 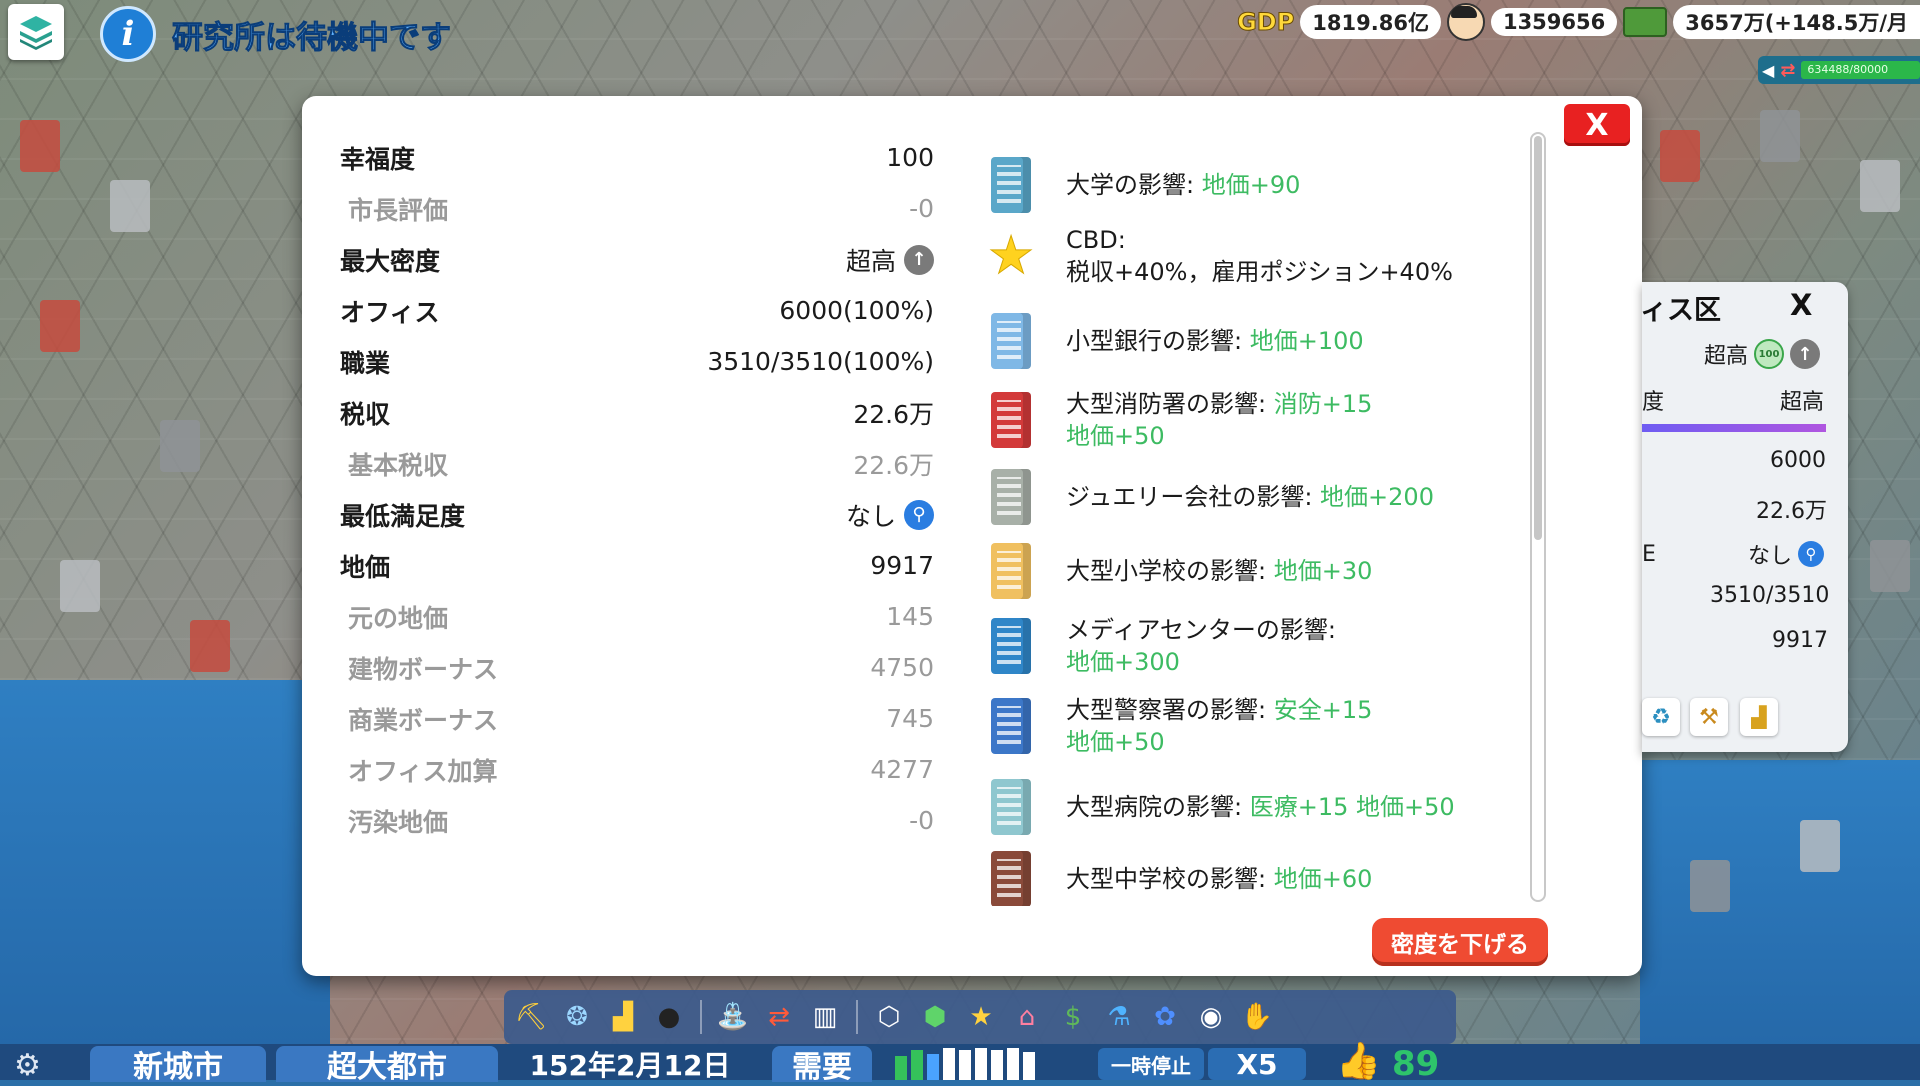 I want to click on city-name-button: 新城市, so click(x=178, y=1065).